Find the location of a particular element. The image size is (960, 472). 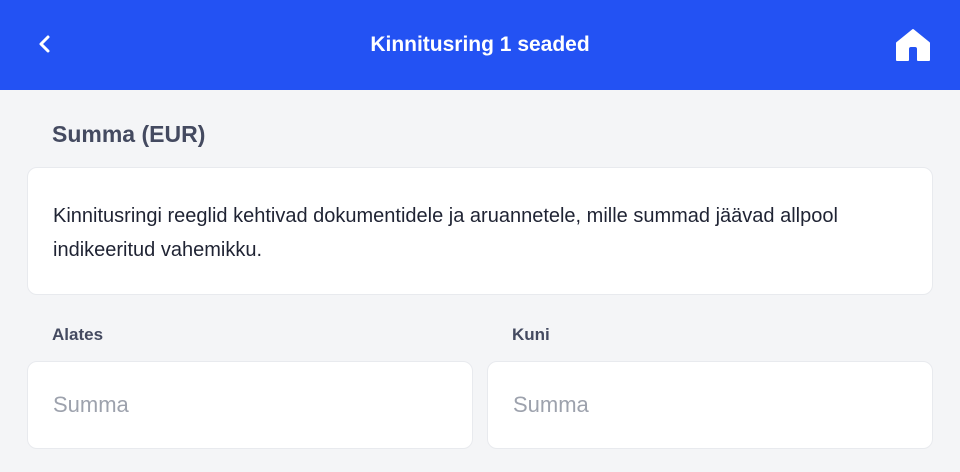

chevron-left-icon is located at coordinates (44, 44).